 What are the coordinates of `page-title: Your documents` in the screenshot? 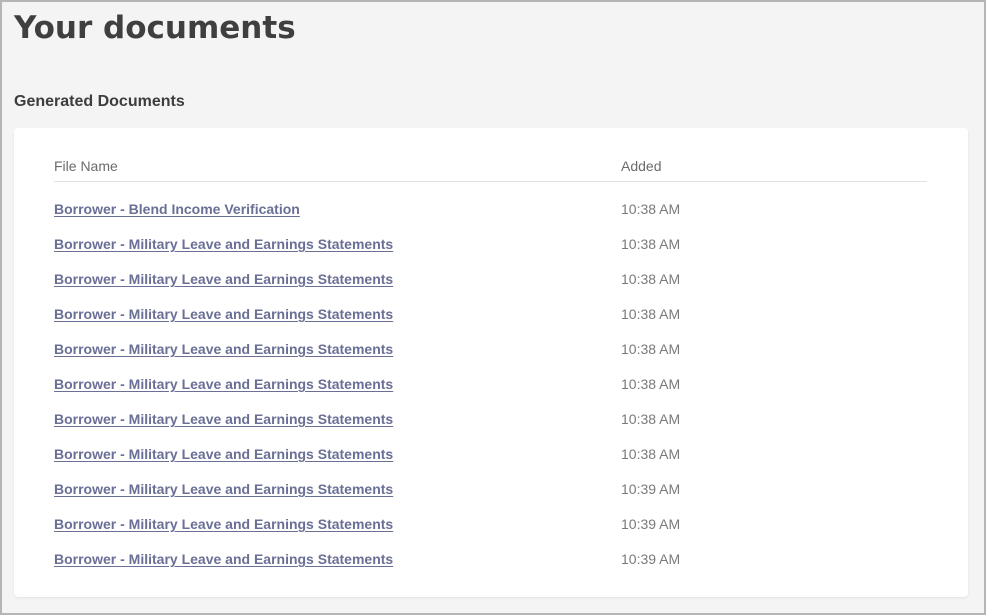 It's located at (155, 28).